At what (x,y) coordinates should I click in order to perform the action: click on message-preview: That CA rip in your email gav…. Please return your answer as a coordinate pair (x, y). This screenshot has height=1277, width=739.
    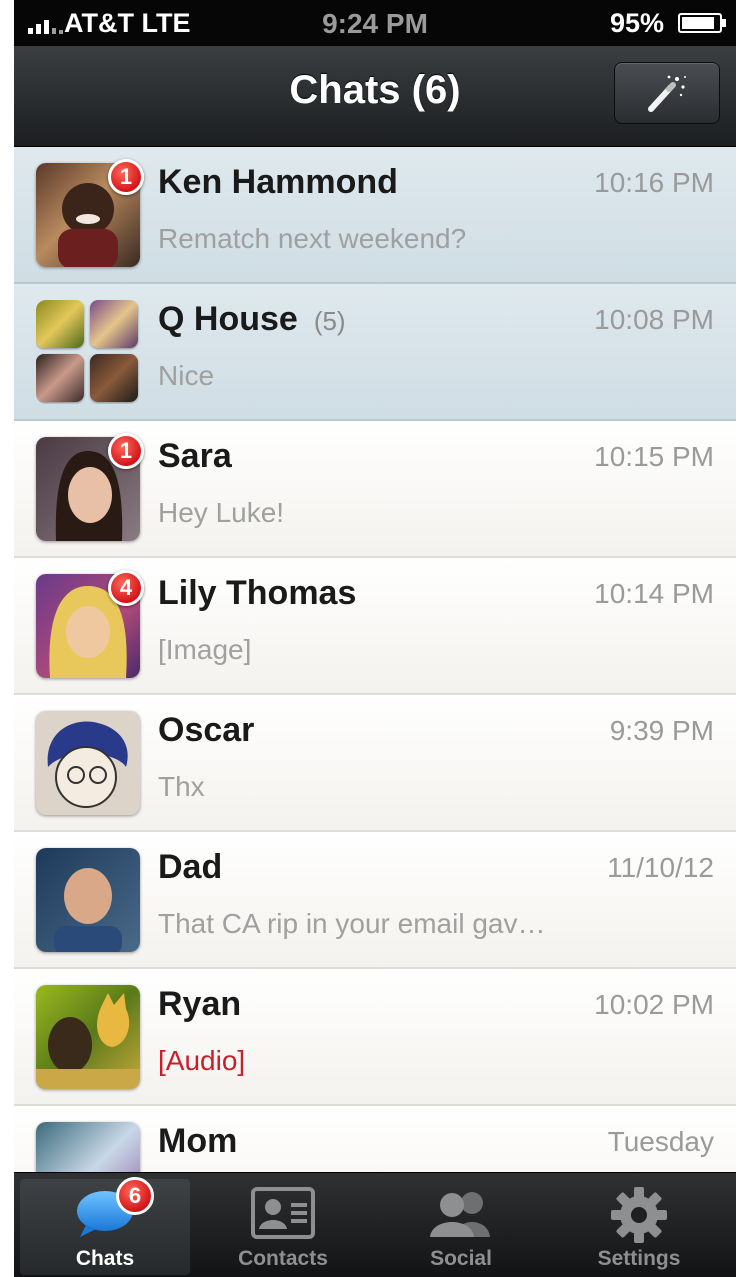
    Looking at the image, I should click on (352, 923).